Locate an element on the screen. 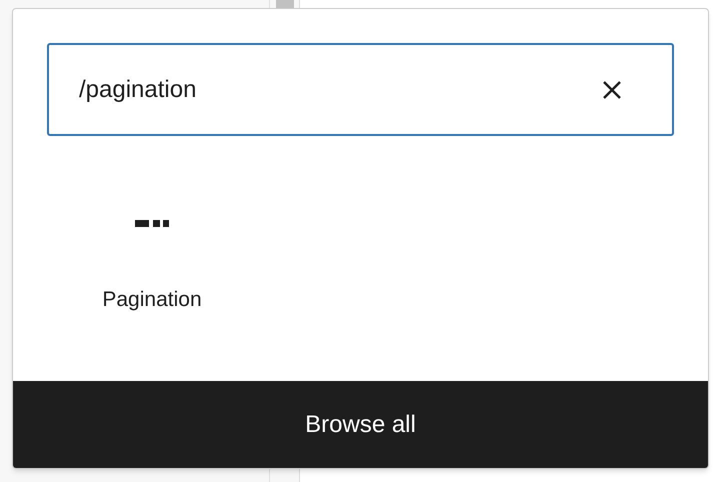 Image resolution: width=722 pixels, height=482 pixels. block-option: Pagination is located at coordinates (152, 300).